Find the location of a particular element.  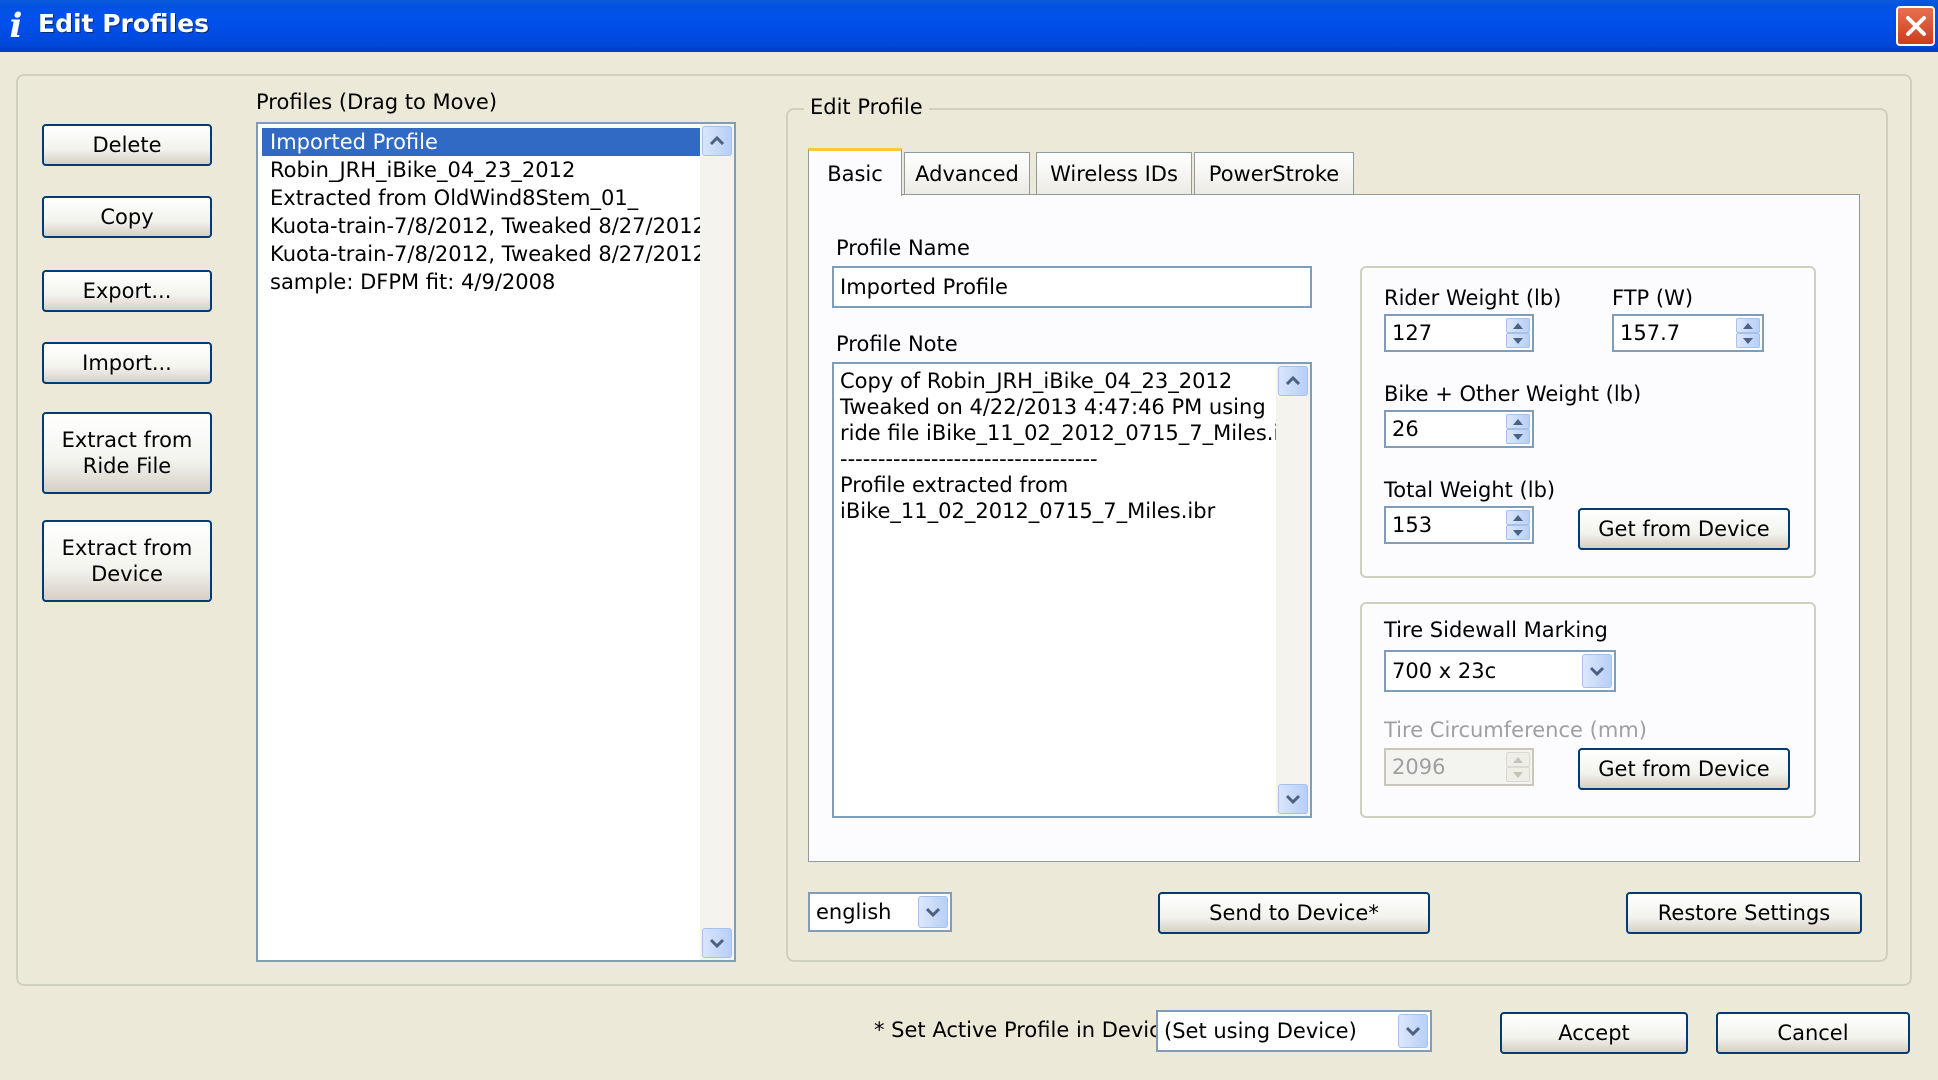

tire-circumference-stepper: 2096 is located at coordinates (1459, 767).